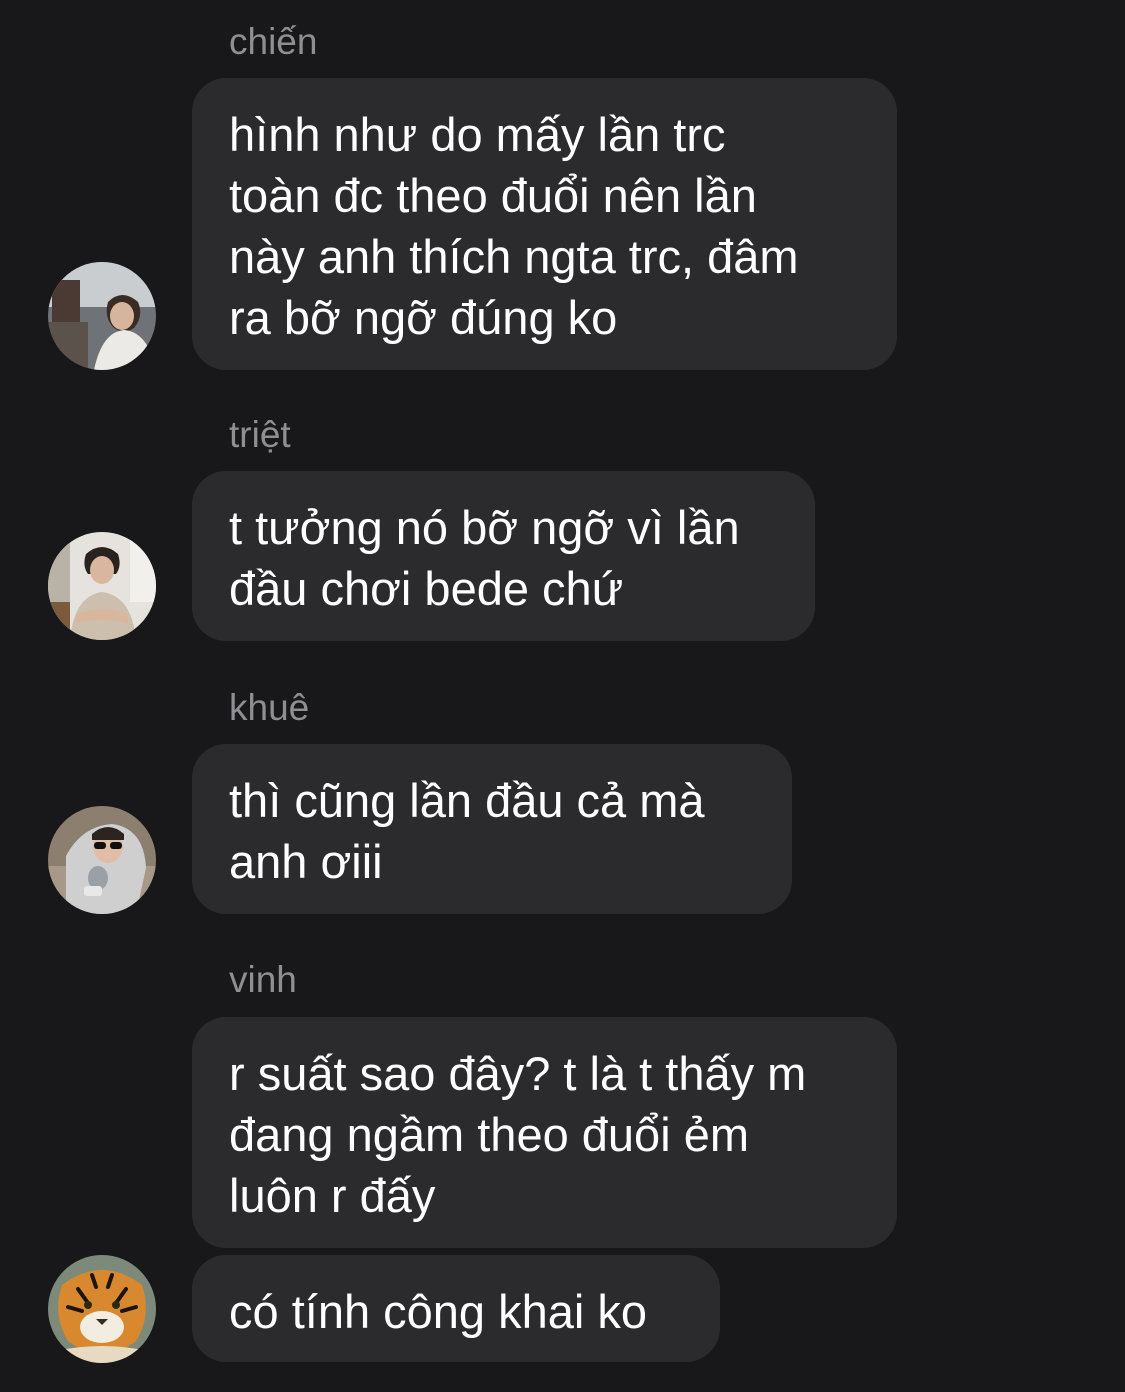 This screenshot has height=1392, width=1125. Describe the element at coordinates (492, 829) in the screenshot. I see `message-bubble: thì cũng lần đầu cả mà anh ơiii` at that location.